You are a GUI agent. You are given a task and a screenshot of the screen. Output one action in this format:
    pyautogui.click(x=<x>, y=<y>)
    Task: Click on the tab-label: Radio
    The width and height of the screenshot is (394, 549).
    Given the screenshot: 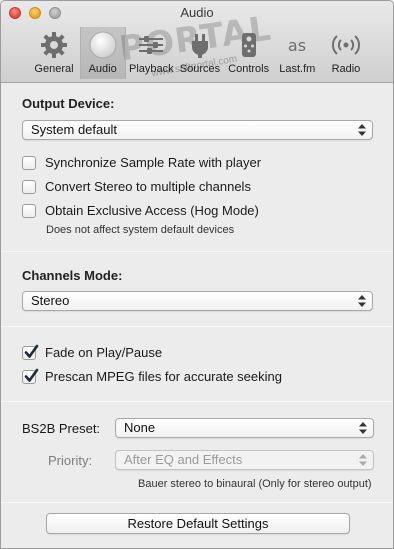 What is the action you would take?
    pyautogui.click(x=346, y=69)
    